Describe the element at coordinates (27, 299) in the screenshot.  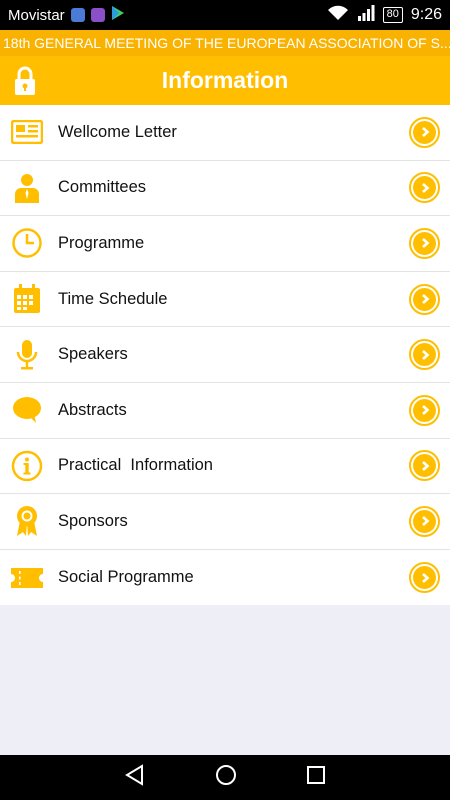
I see `calendar-icon` at that location.